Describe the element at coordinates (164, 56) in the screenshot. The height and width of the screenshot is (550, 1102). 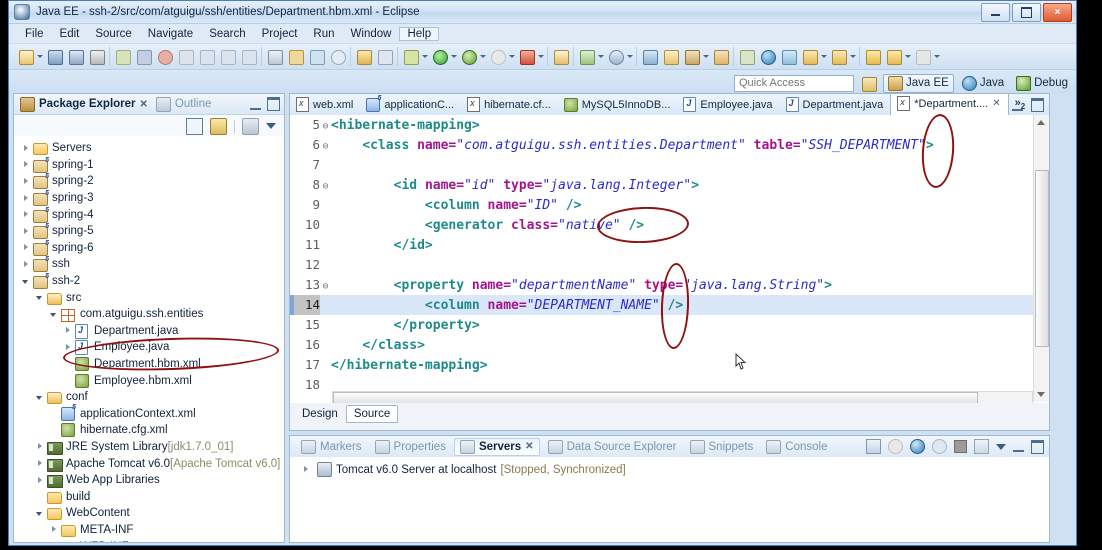
I see `terminate-icon` at that location.